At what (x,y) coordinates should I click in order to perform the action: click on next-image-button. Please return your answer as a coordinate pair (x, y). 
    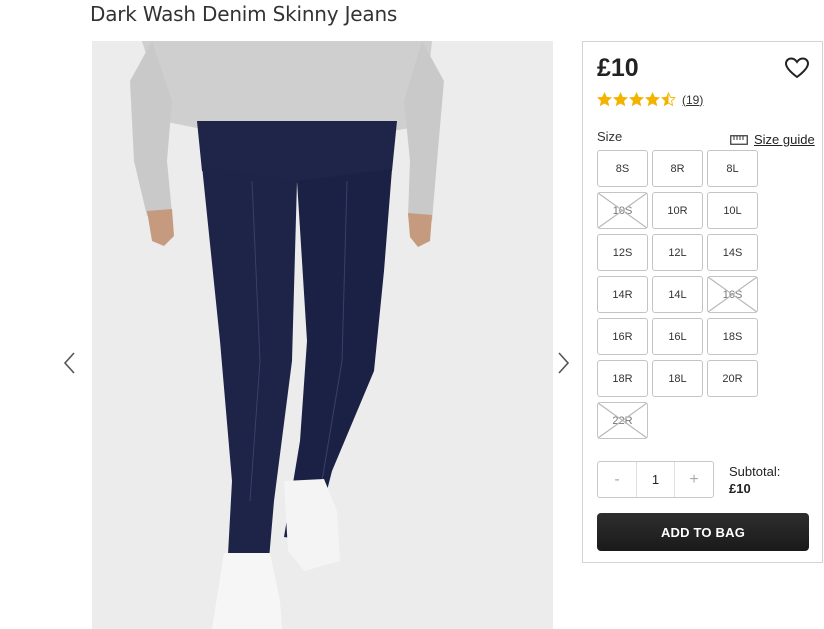
    Looking at the image, I should click on (564, 363).